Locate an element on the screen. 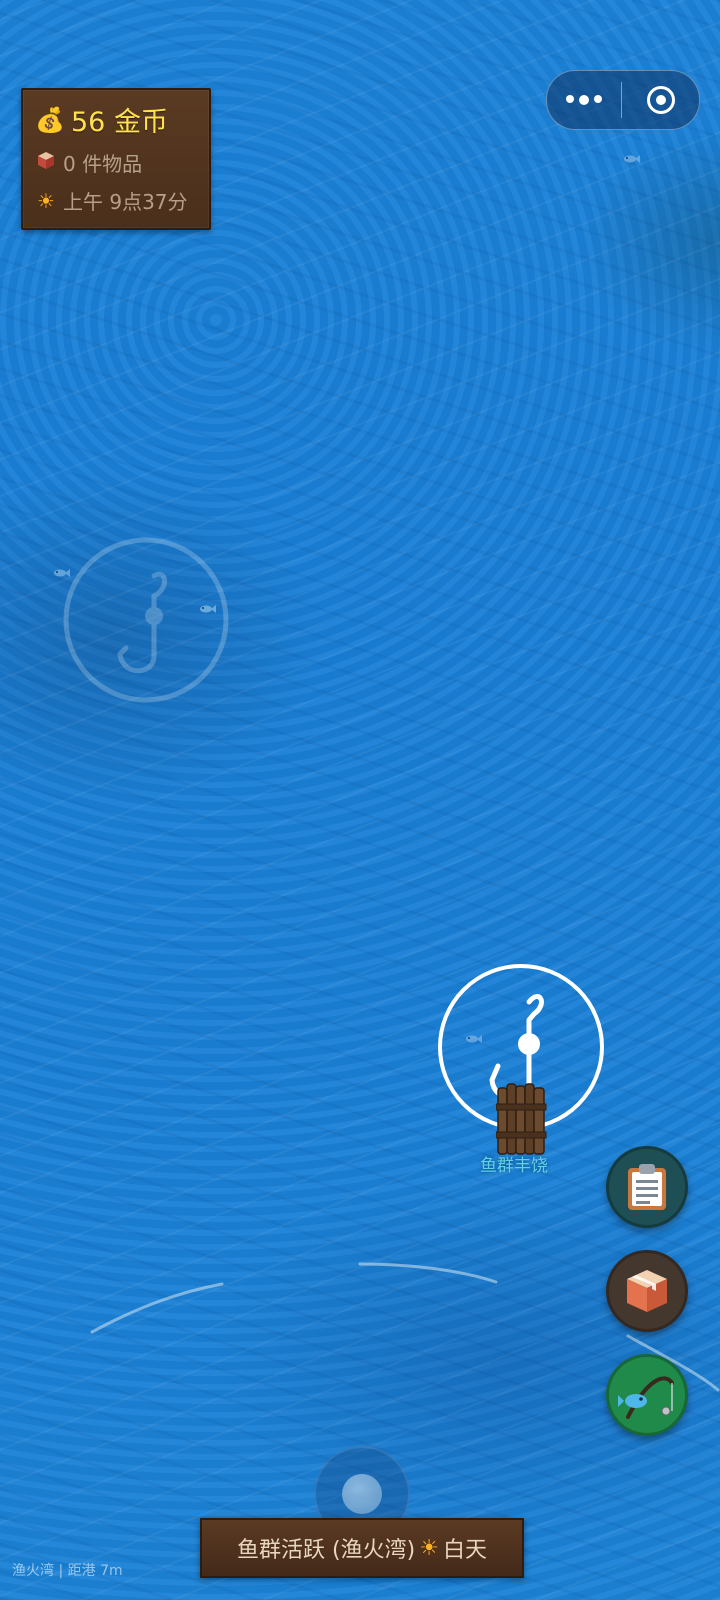 Image resolution: width=720 pixels, height=1600 pixels. package-icon is located at coordinates (647, 1291).